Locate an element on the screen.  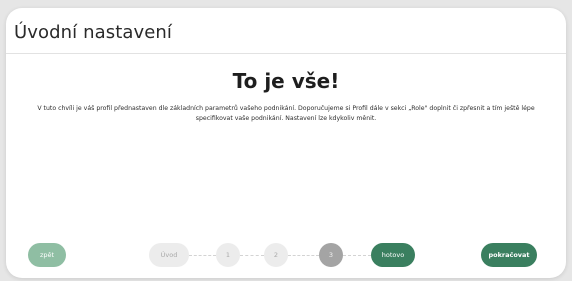
completion-heading: To je vše! is located at coordinates (286, 81).